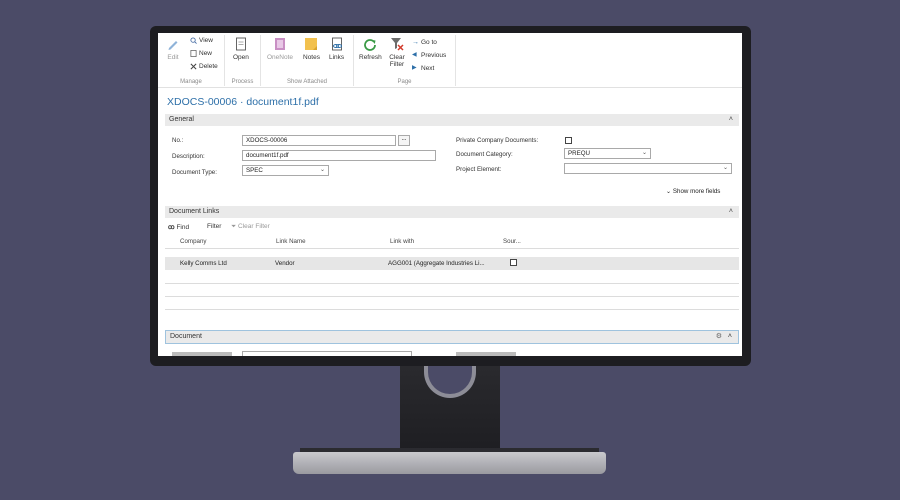 The image size is (900, 500). Describe the element at coordinates (327, 353) in the screenshot. I see `cut-off-field` at that location.